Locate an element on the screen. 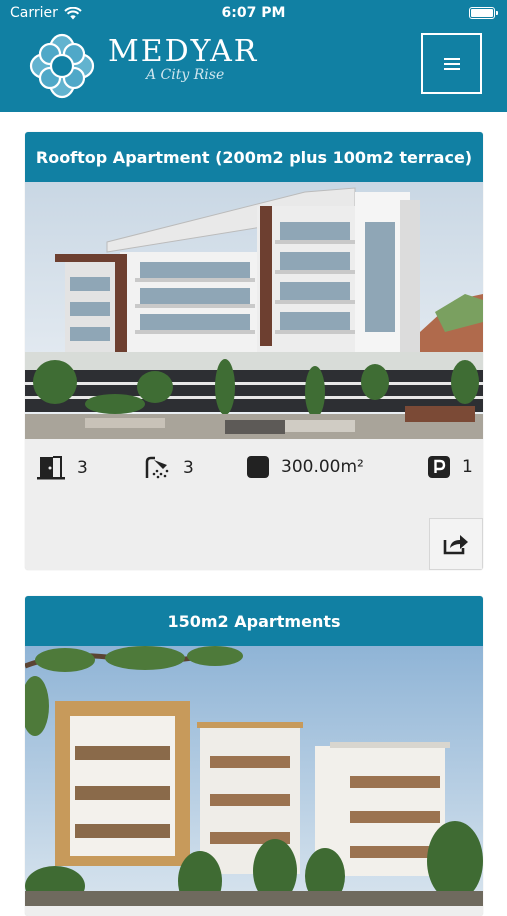 The width and height of the screenshot is (507, 916). listing-features: 3 3 300.00m² 1 is located at coordinates (254, 468).